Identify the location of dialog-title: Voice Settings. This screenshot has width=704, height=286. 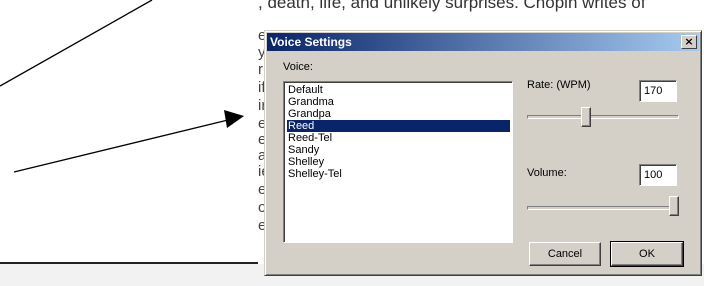
(311, 42).